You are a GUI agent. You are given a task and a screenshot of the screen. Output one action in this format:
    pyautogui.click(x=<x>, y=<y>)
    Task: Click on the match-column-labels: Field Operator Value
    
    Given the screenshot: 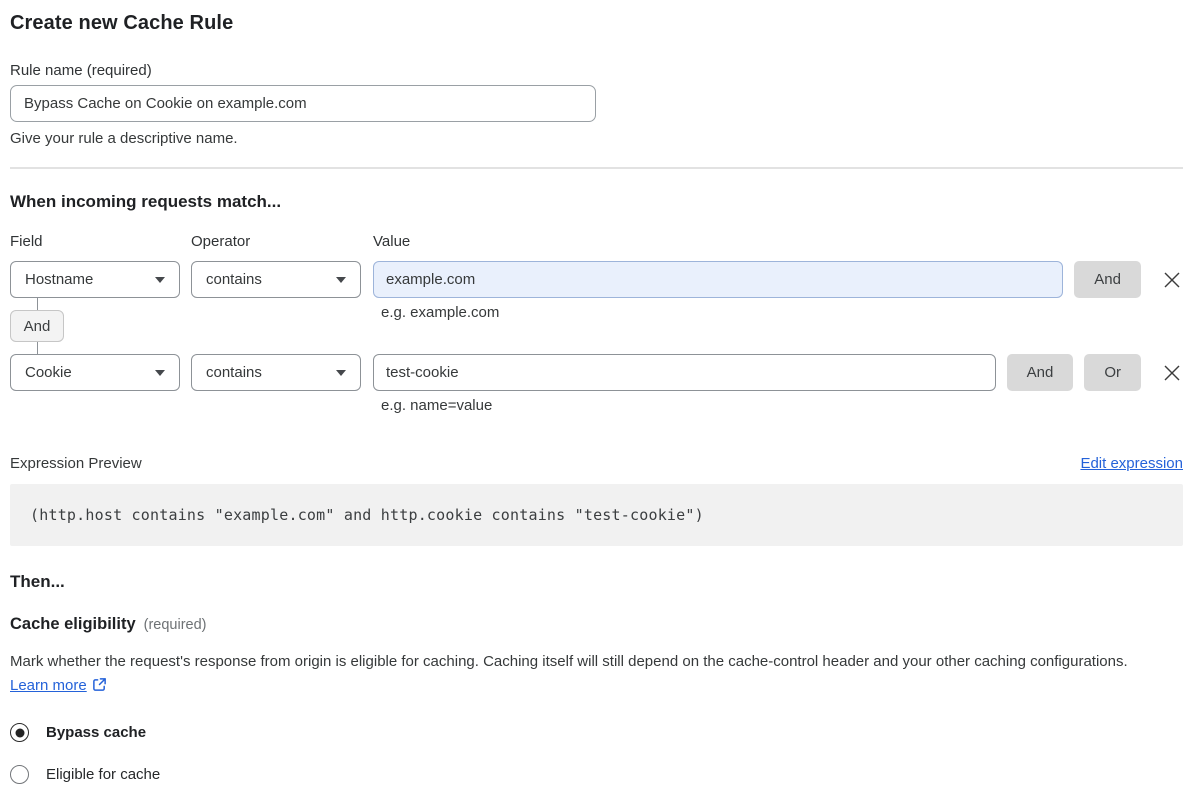 What is the action you would take?
    pyautogui.click(x=596, y=241)
    